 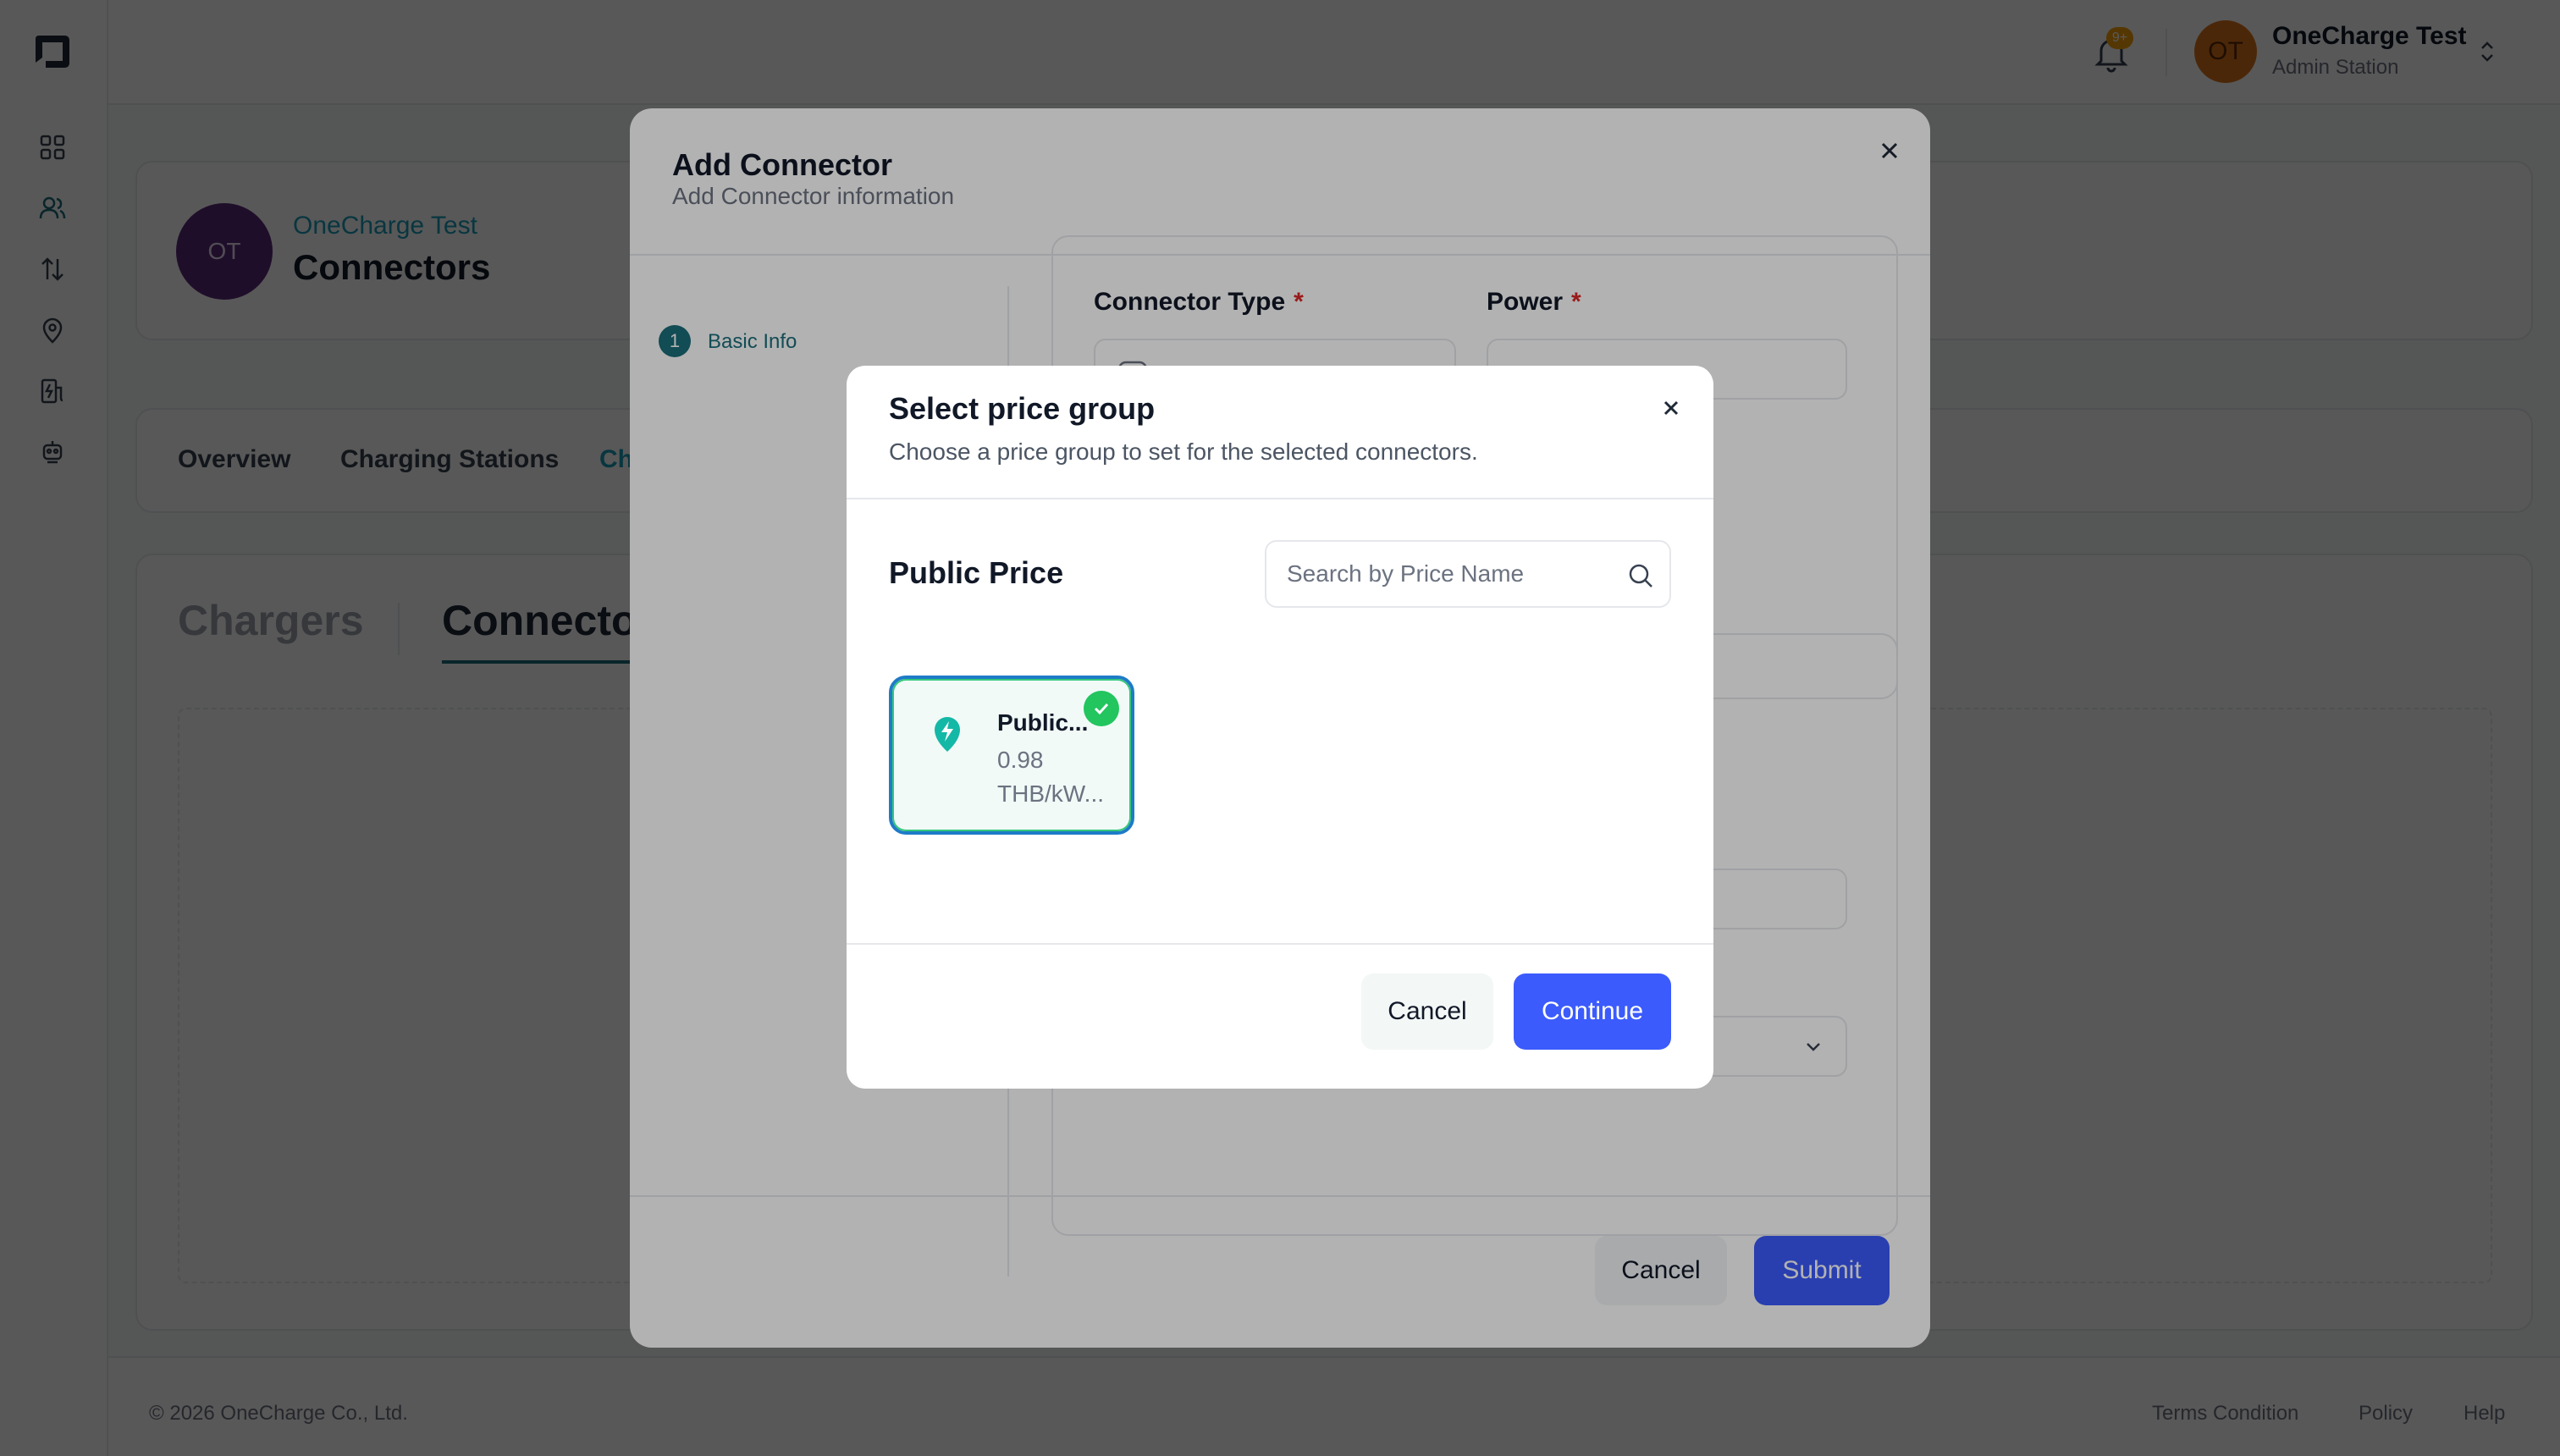 I want to click on cancel-button: Cancel, so click(x=1427, y=1011).